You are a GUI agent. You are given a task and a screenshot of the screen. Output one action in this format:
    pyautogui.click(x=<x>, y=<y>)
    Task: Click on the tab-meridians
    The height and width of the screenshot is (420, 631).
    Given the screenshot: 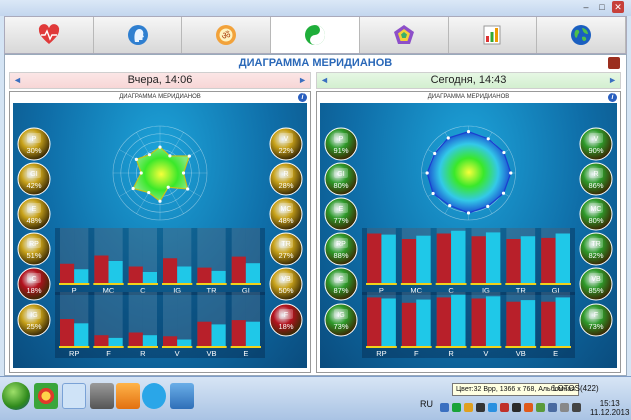 What is the action you would take?
    pyautogui.click(x=315, y=35)
    